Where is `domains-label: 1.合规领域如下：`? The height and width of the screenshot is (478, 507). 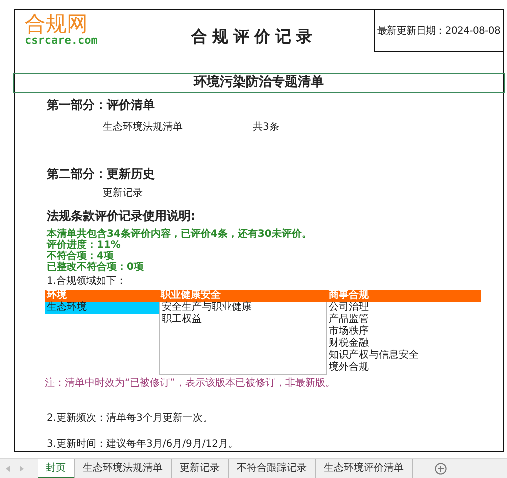 domains-label: 1.合规领域如下： is located at coordinates (87, 282).